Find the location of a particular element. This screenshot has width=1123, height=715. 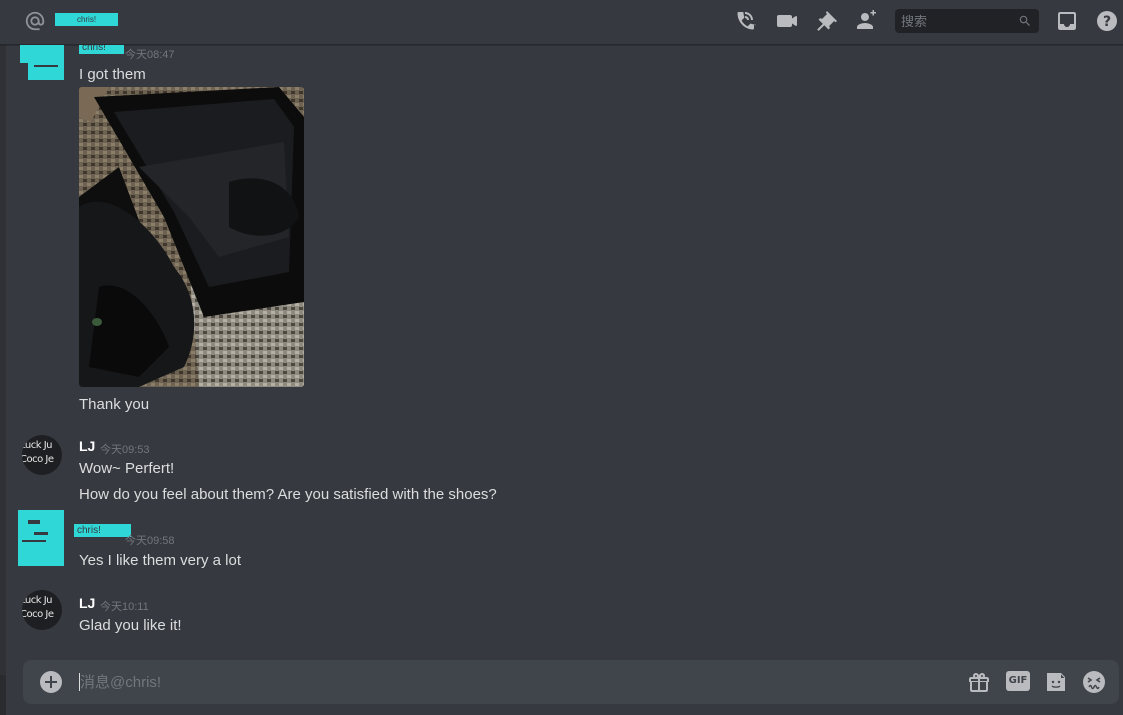

at-icon is located at coordinates (35, 21).